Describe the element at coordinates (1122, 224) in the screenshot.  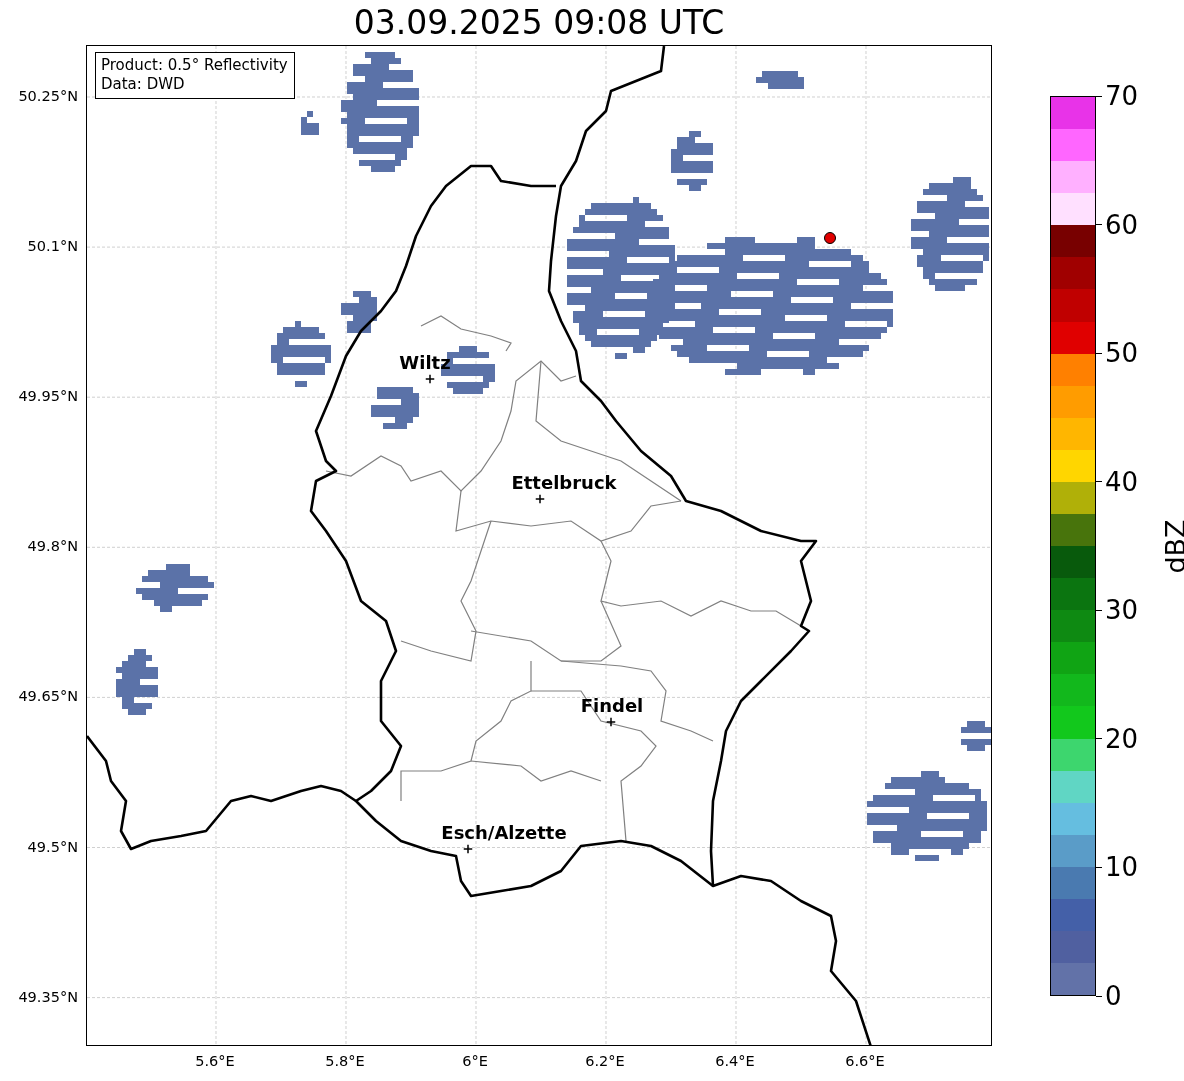
I see `colorbar-tick-label: 60` at that location.